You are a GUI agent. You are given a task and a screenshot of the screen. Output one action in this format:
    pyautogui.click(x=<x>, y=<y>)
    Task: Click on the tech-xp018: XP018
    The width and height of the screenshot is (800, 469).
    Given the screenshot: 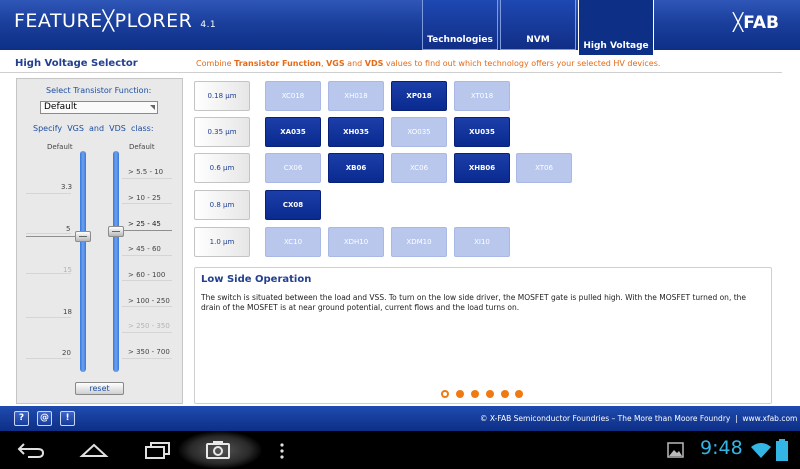 What is the action you would take?
    pyautogui.click(x=419, y=96)
    